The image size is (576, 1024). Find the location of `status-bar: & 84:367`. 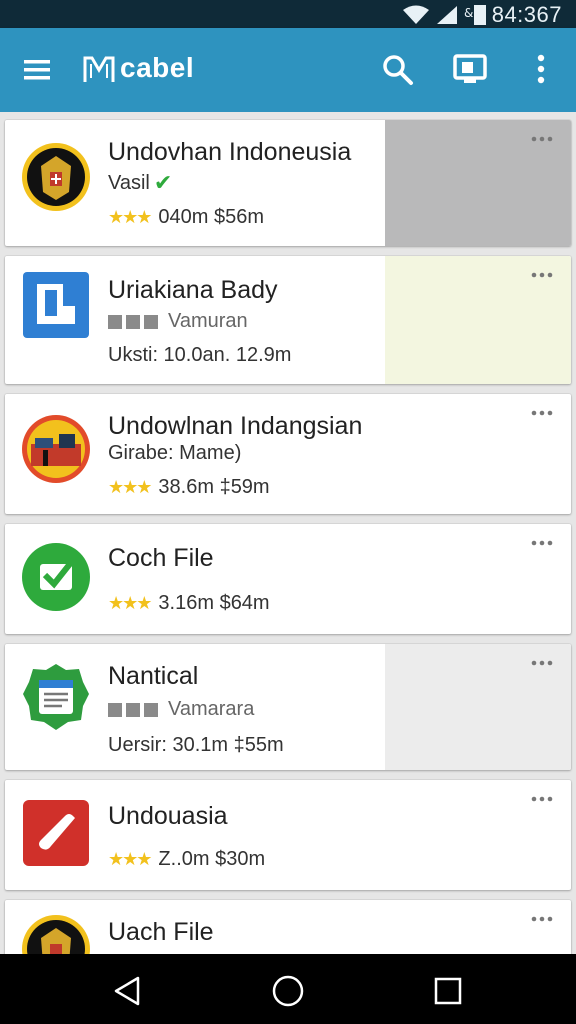

status-bar: & 84:367 is located at coordinates (288, 14).